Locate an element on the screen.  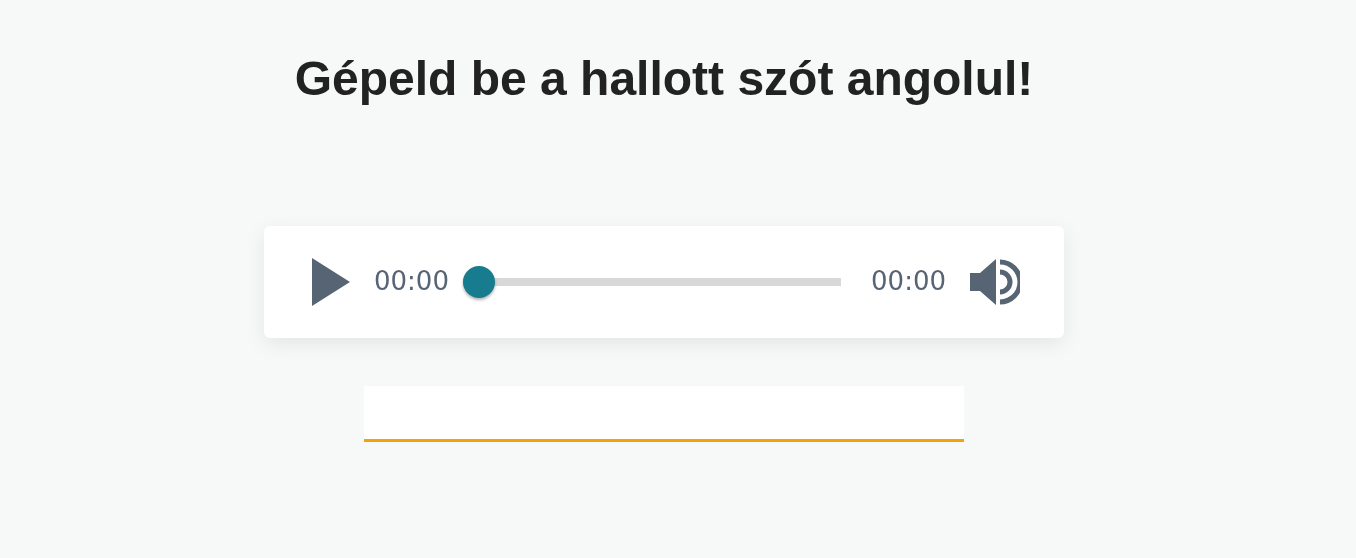
answer-field is located at coordinates (664, 413).